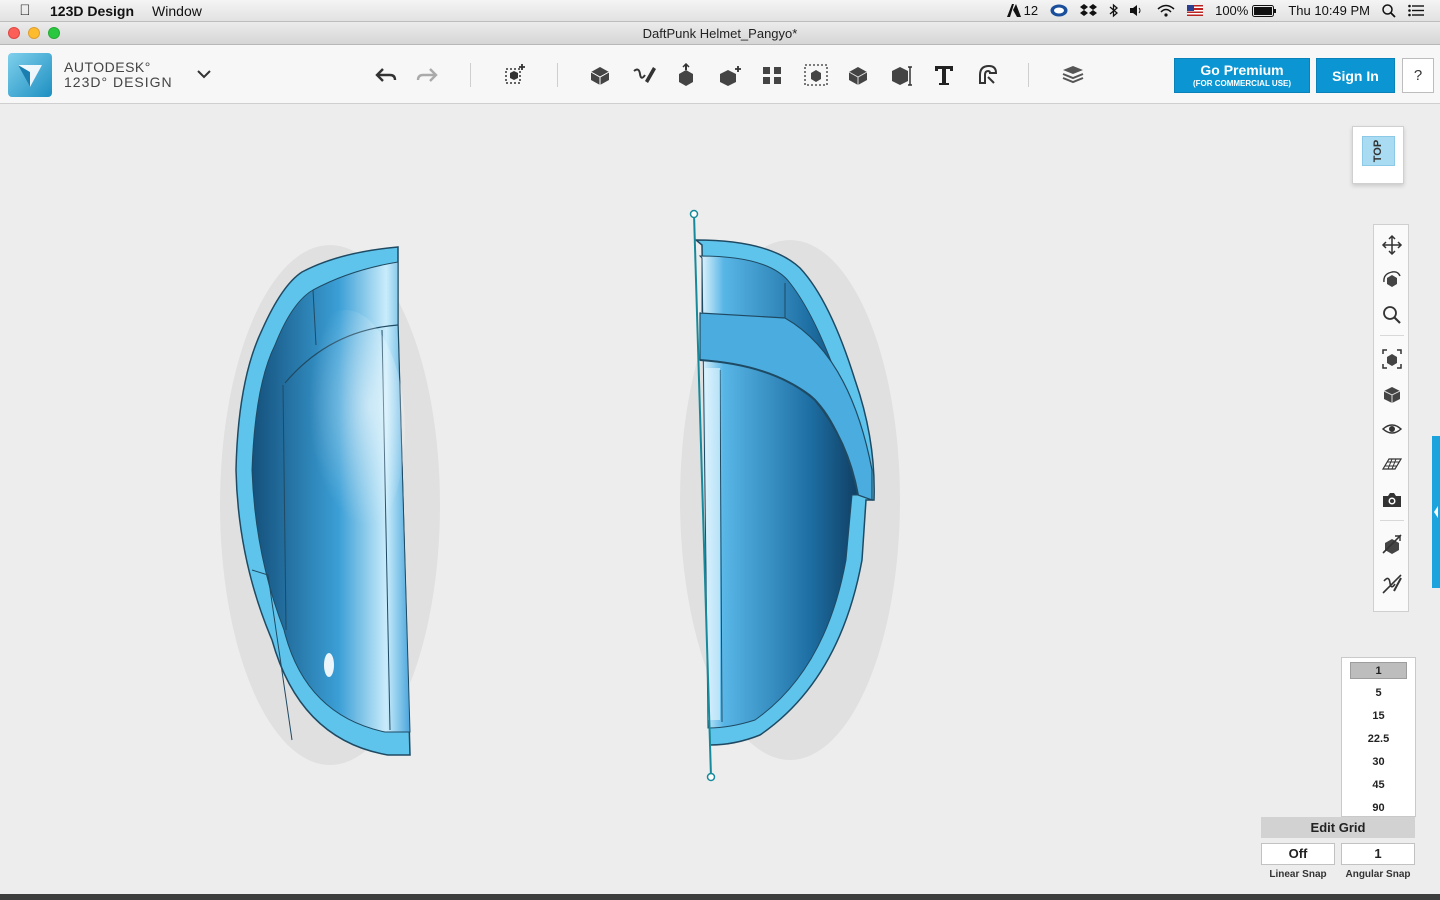 Image resolution: width=1440 pixels, height=900 pixels. What do you see at coordinates (1378, 854) in the screenshot?
I see `angular-snap-field: 1` at bounding box center [1378, 854].